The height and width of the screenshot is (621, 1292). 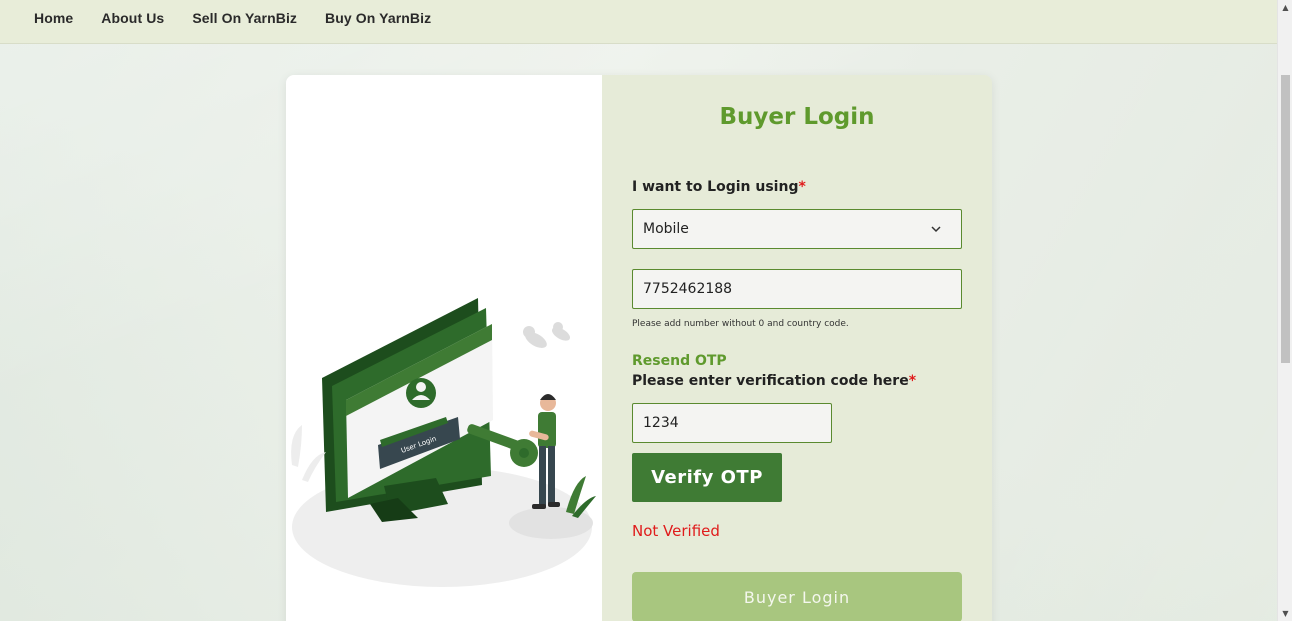 What do you see at coordinates (1285, 7) in the screenshot?
I see `scroll-up-arrow-icon: ▲` at bounding box center [1285, 7].